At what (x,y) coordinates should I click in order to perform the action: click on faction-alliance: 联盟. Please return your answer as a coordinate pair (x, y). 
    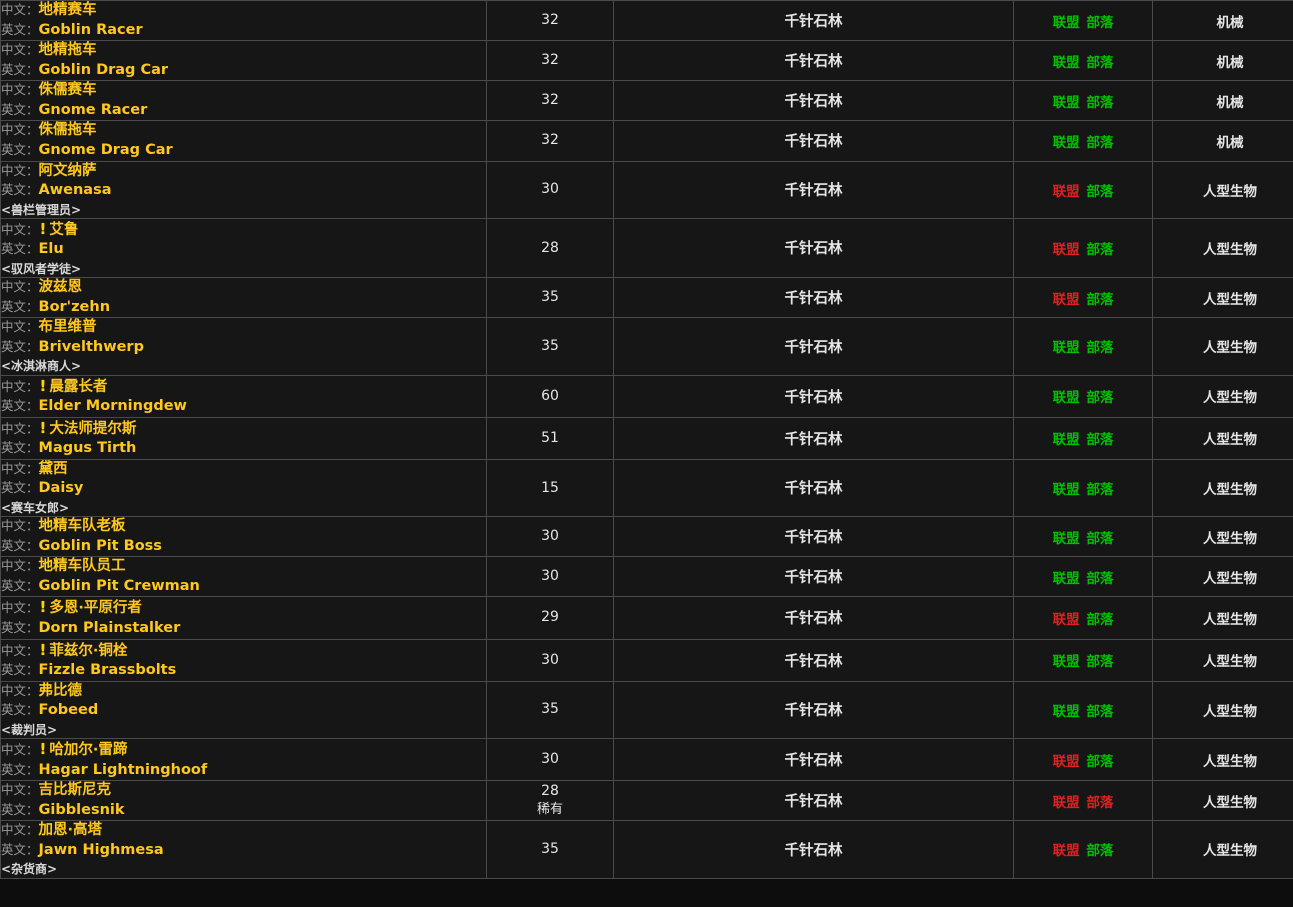
    Looking at the image, I should click on (1066, 142).